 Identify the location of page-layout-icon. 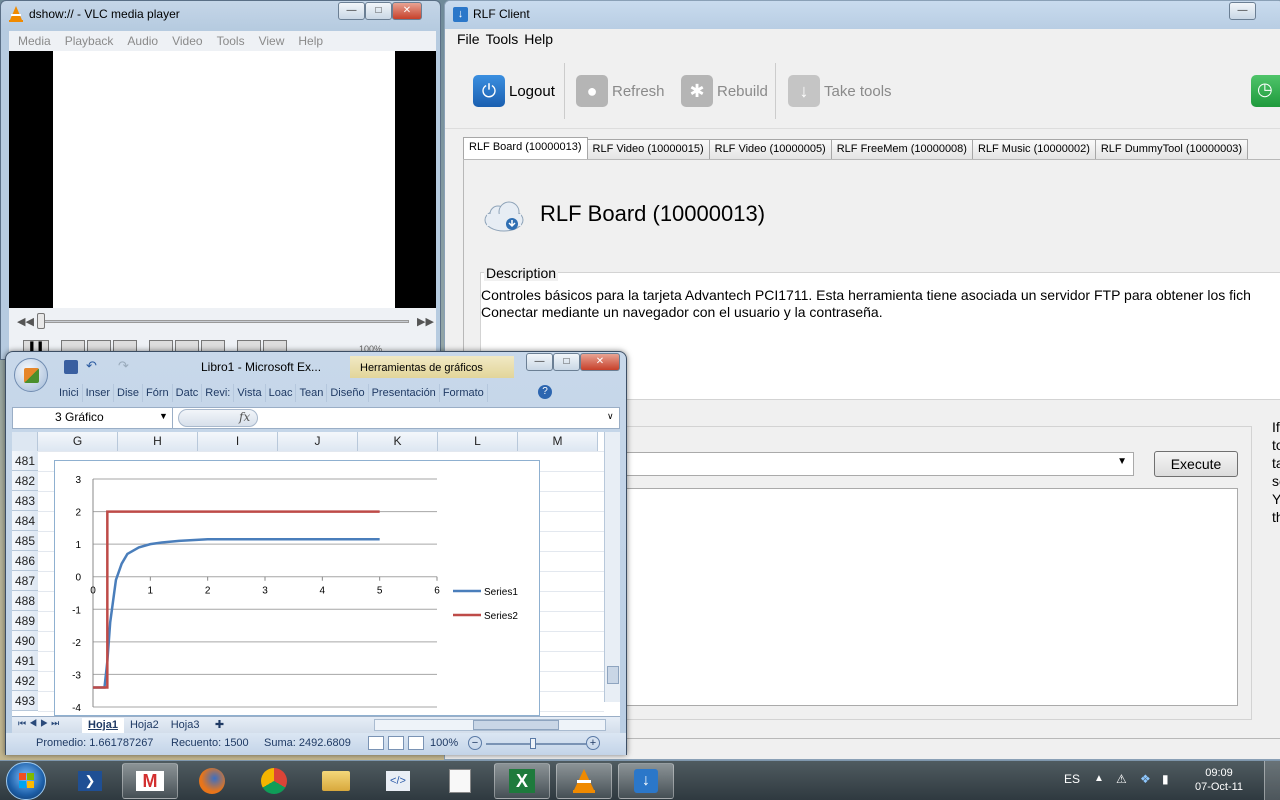
(396, 743).